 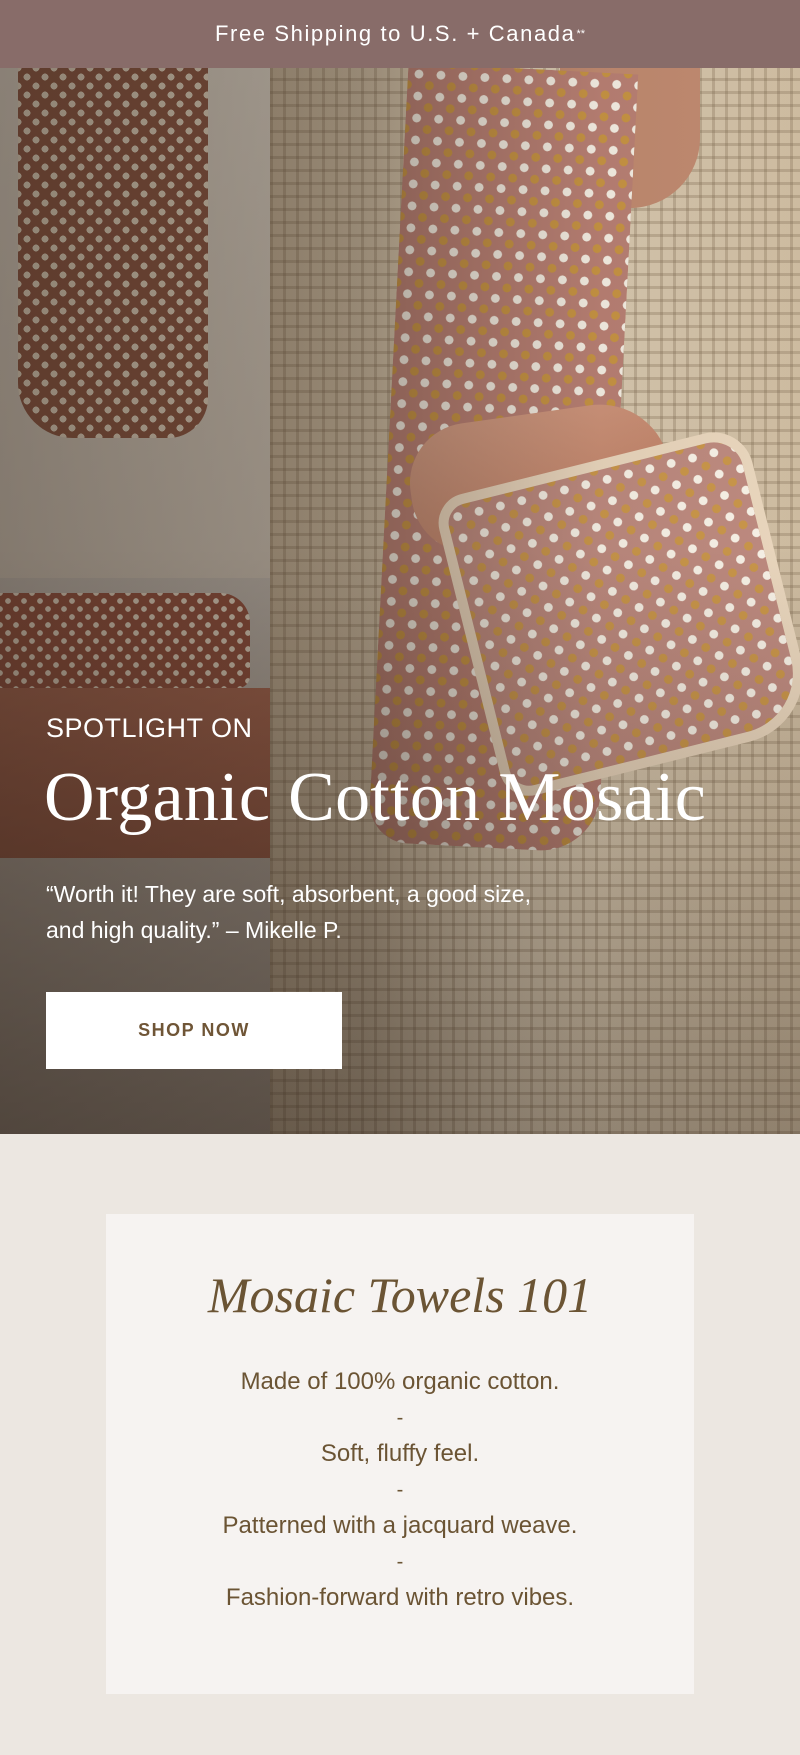 I want to click on feature-item: Soft, fluffy feel., so click(x=400, y=1453).